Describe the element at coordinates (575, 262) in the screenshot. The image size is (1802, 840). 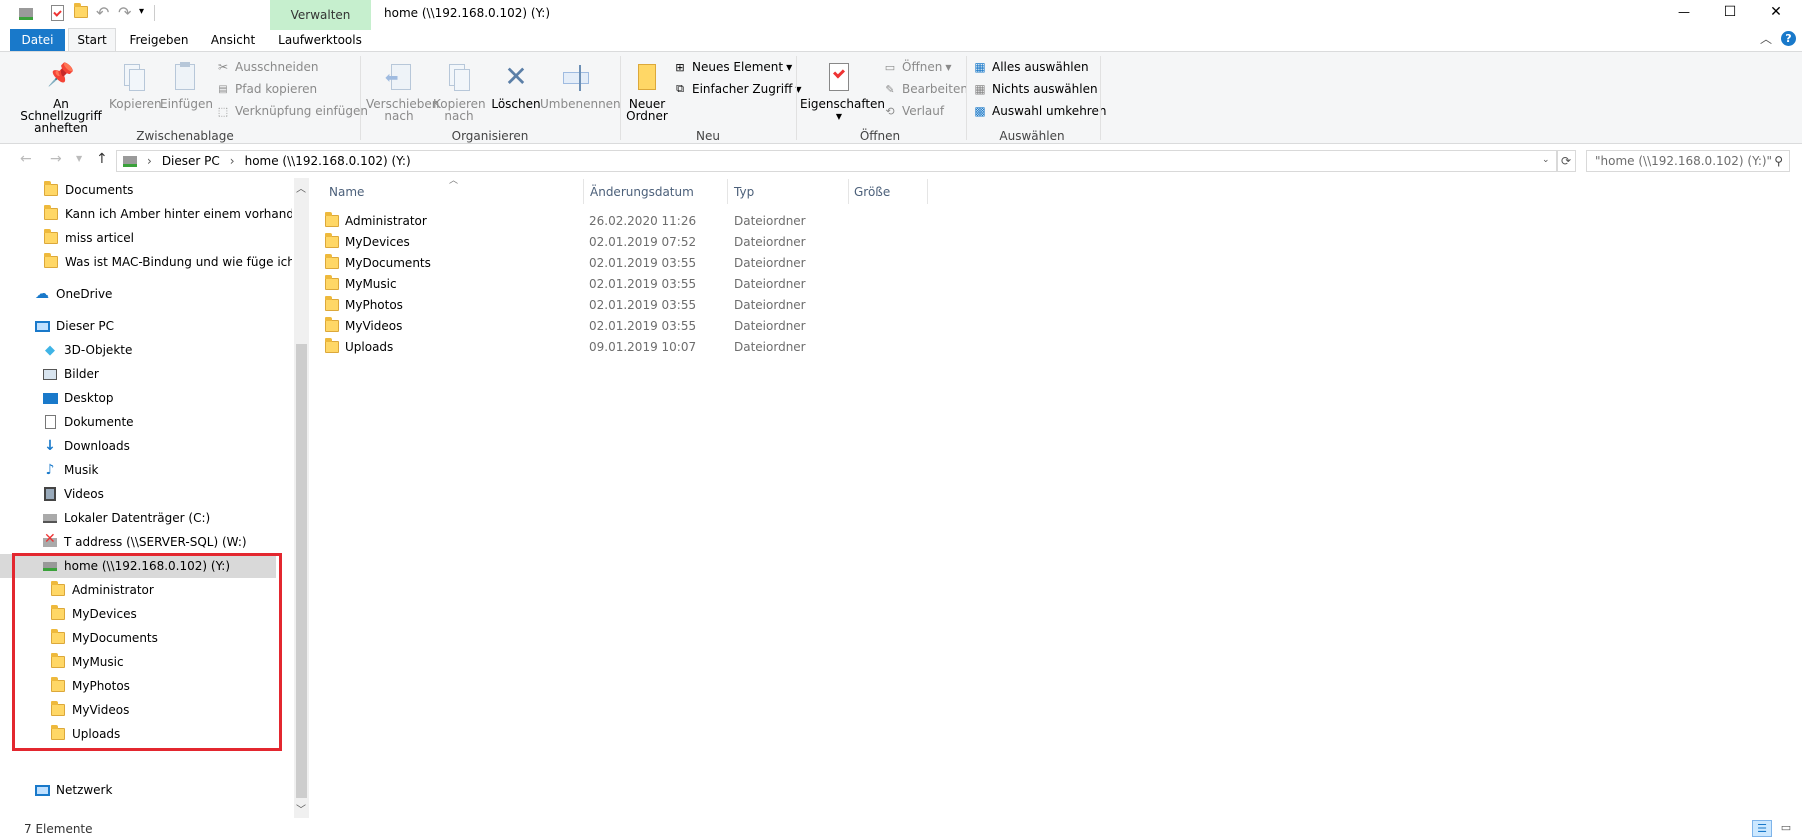
I see `file-row: MyDocuments 02.01.2019 03:55 Dateiordner` at that location.